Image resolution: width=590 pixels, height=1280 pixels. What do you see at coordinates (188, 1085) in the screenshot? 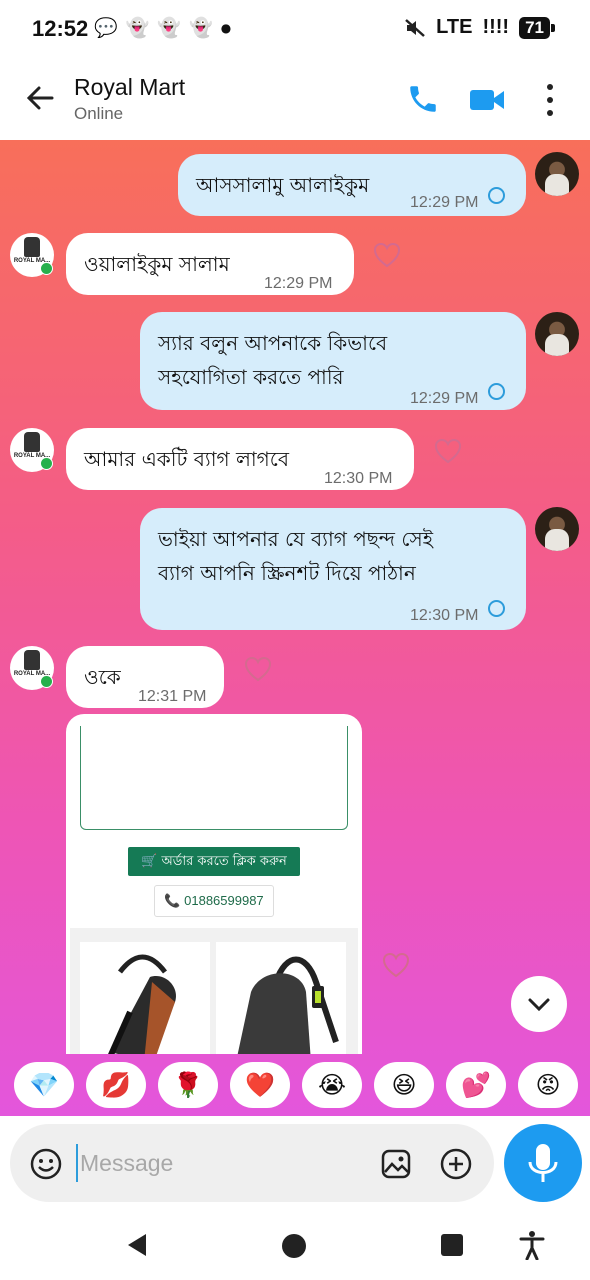
I see `reaction-rose-icon: 🌹` at bounding box center [188, 1085].